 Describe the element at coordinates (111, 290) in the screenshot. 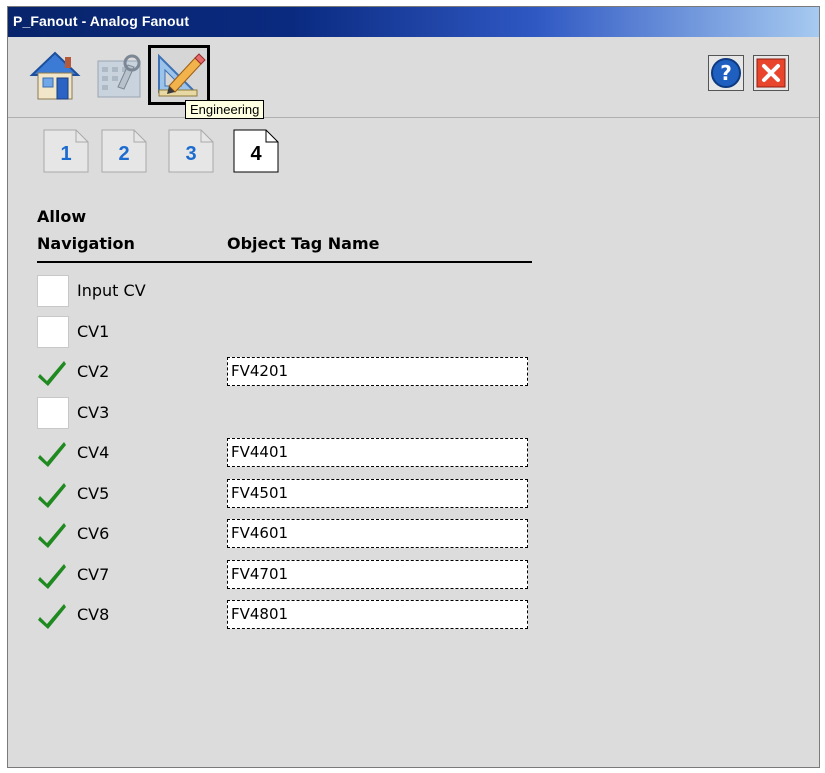

I see `row-label: Input CV` at that location.